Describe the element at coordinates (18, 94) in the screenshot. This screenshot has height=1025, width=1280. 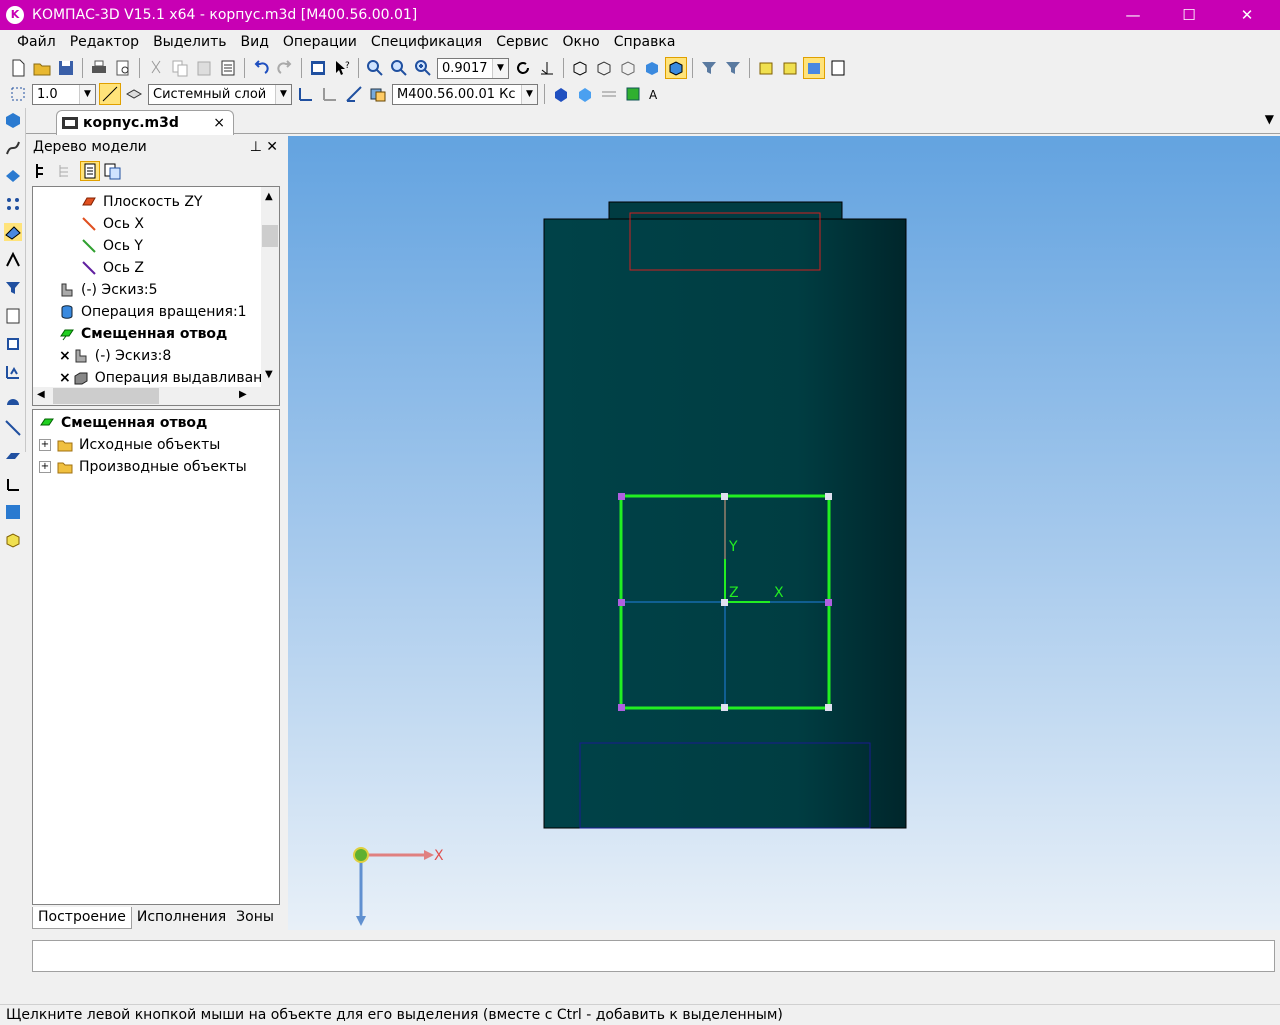
I see `grid-snap-icon` at that location.